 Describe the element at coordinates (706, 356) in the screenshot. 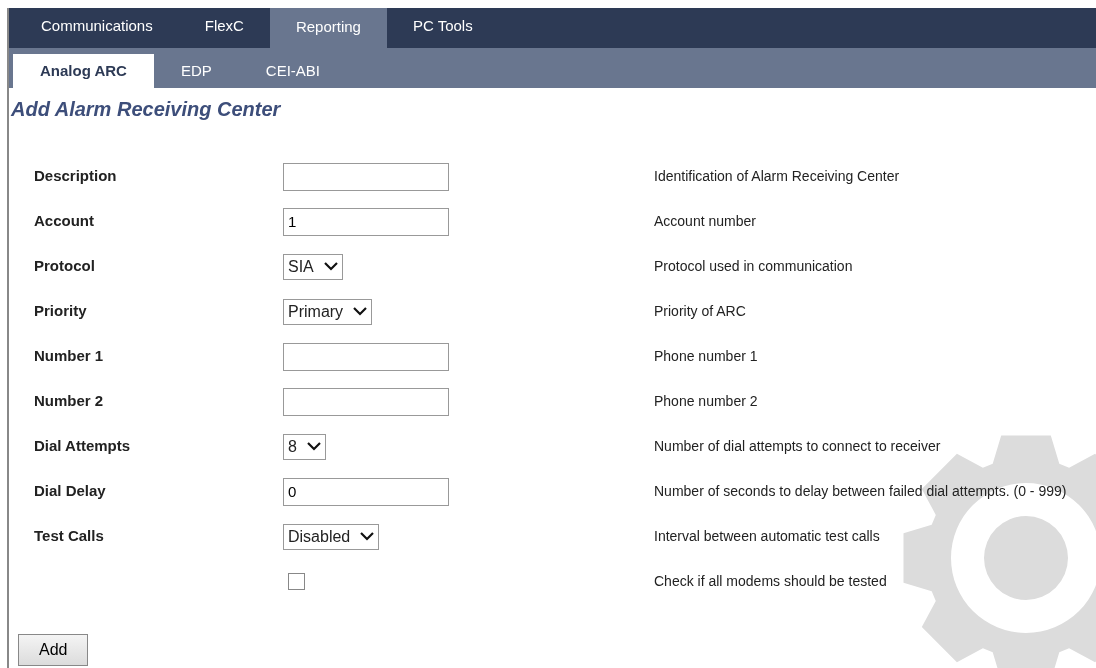

I see `help-text: Phone number 1` at that location.